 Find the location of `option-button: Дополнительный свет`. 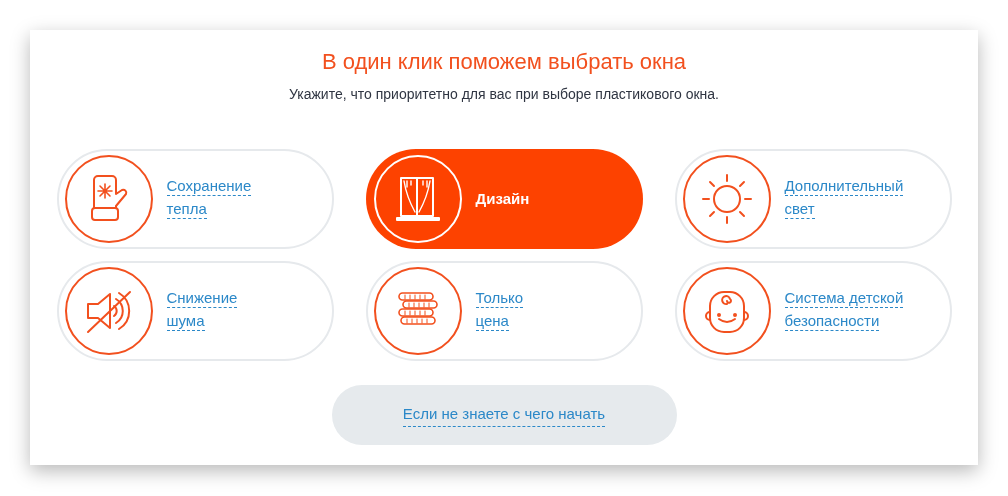

option-button: Дополнительный свет is located at coordinates (813, 199).